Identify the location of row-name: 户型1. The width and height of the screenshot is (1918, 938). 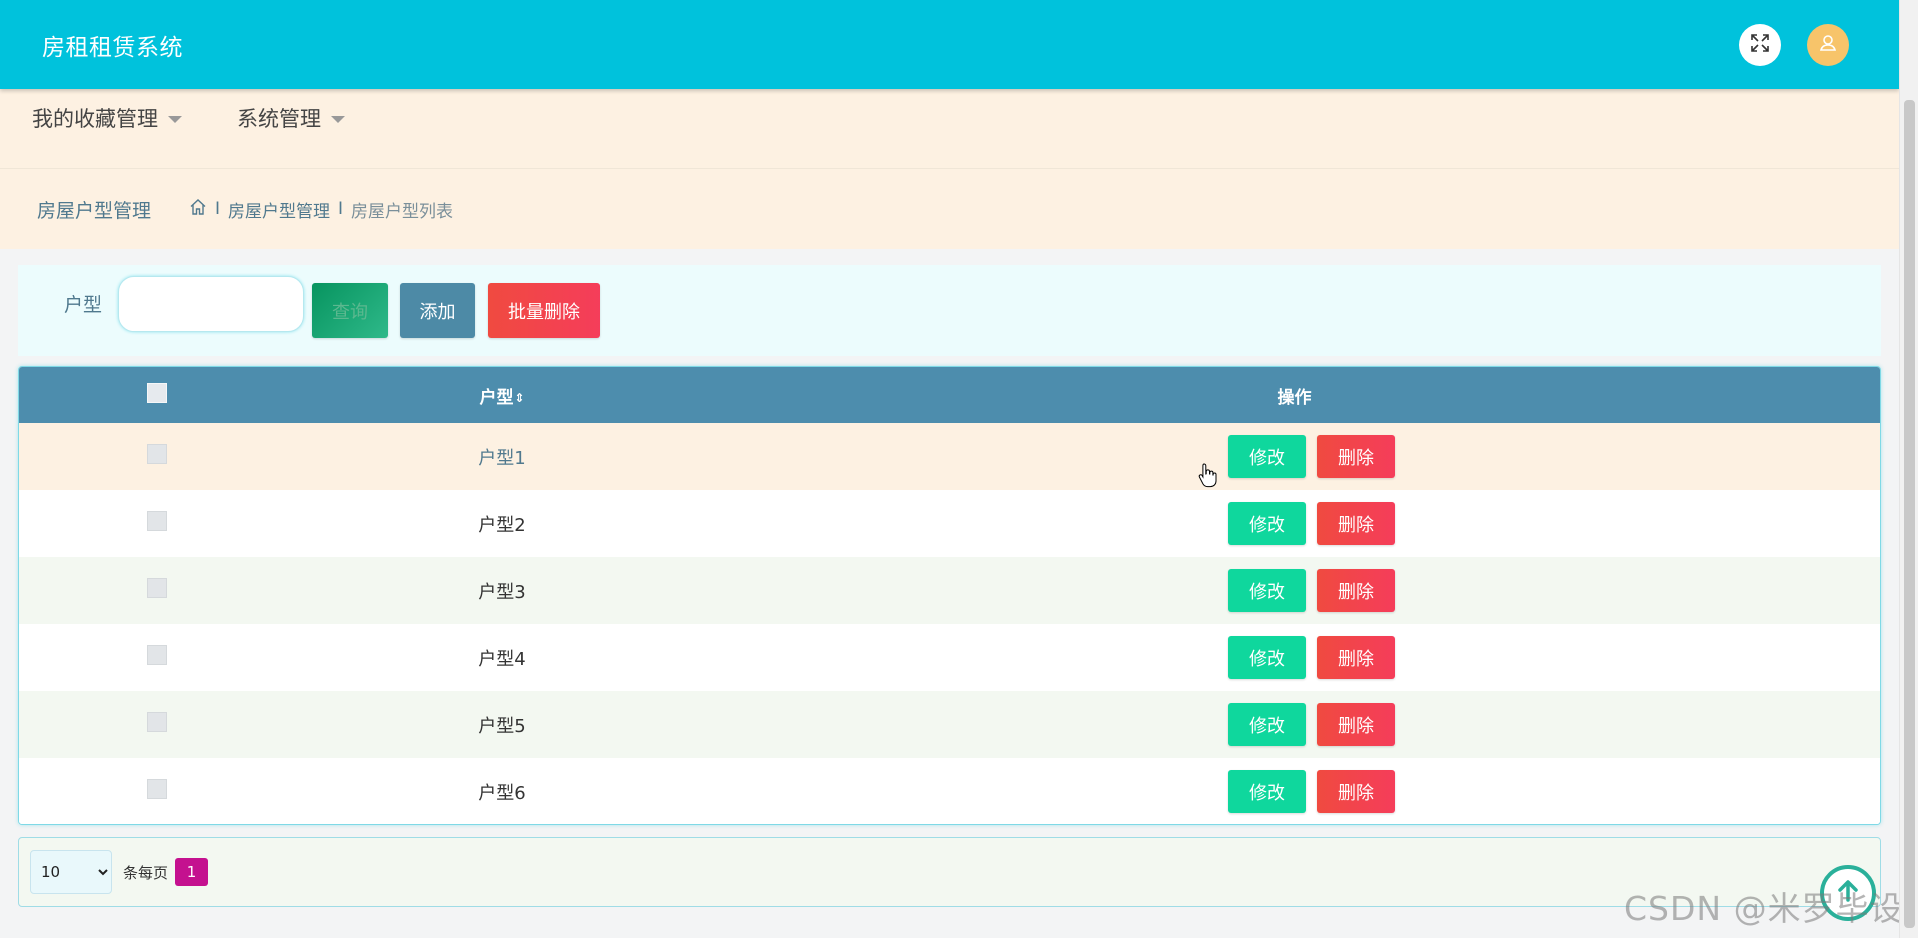
(502, 458).